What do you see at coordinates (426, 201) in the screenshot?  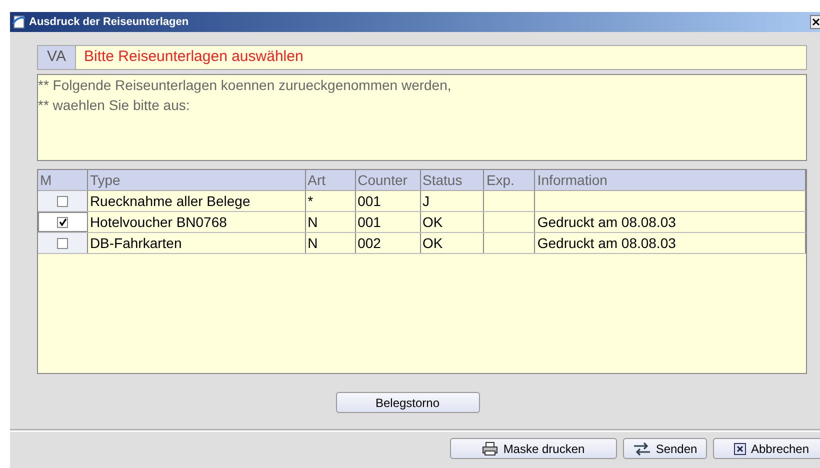 I see `table-cell: J` at bounding box center [426, 201].